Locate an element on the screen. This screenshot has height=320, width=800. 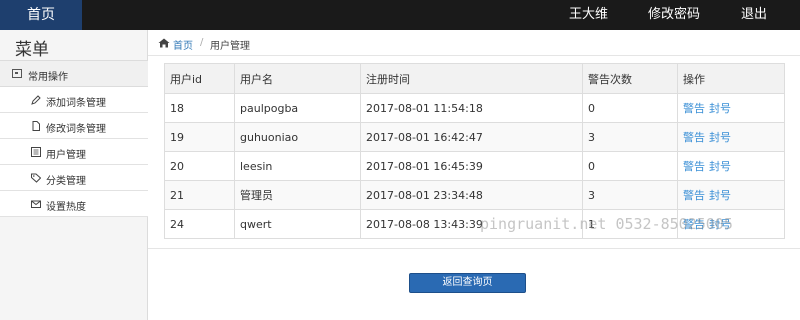
cell-id: 18 is located at coordinates (199, 108).